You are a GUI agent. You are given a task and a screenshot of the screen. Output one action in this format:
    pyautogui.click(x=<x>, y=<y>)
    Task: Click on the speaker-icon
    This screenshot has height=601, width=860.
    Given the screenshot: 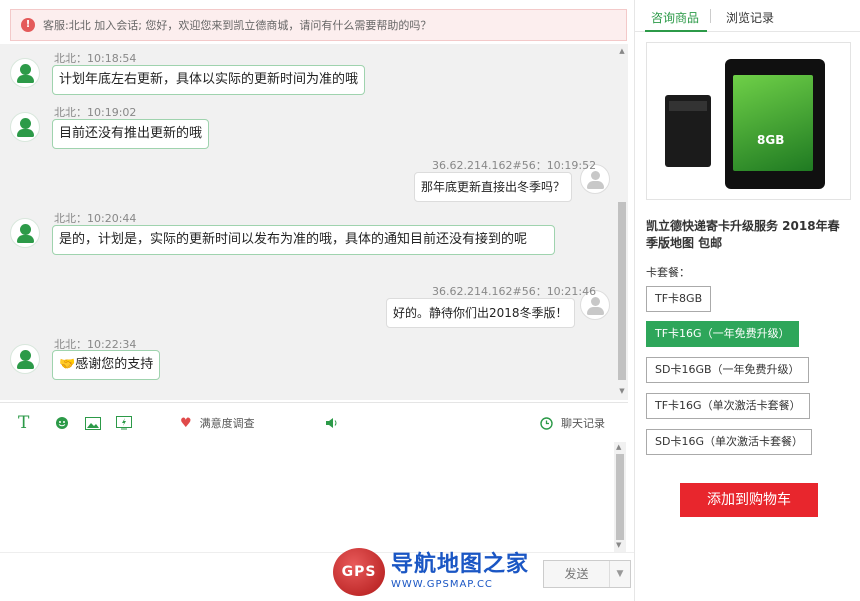 What is the action you would take?
    pyautogui.click(x=331, y=423)
    